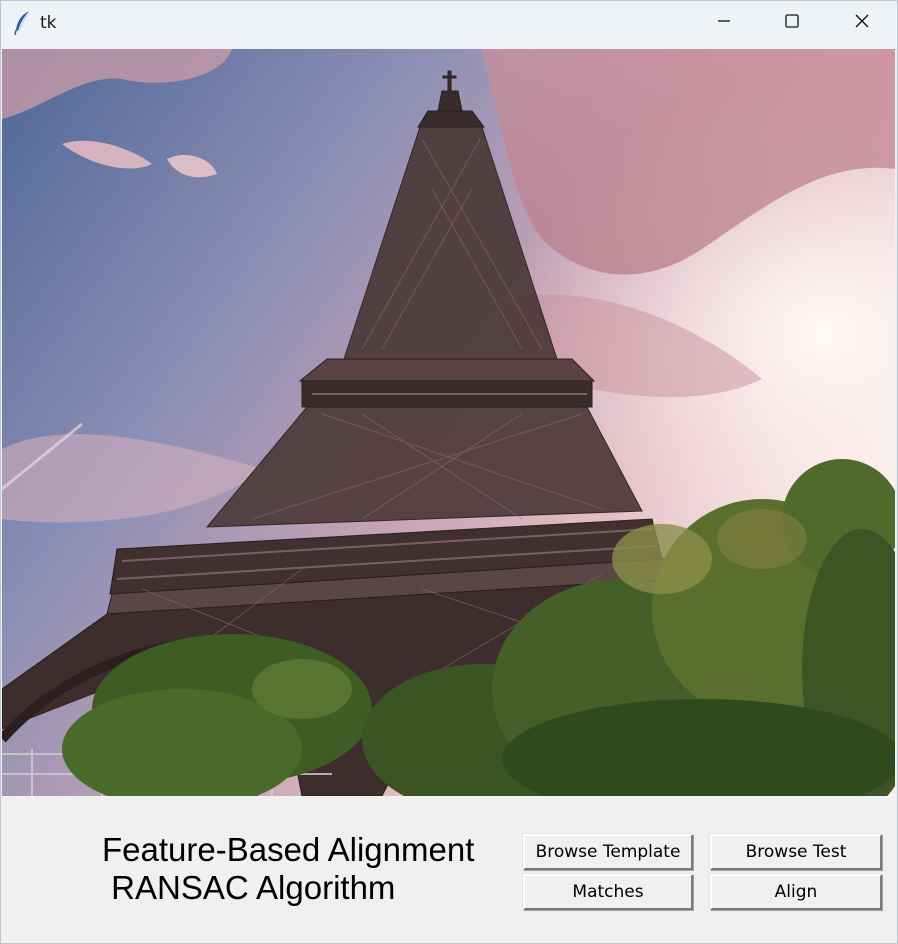 This screenshot has width=898, height=944. I want to click on minimize-icon, so click(724, 23).